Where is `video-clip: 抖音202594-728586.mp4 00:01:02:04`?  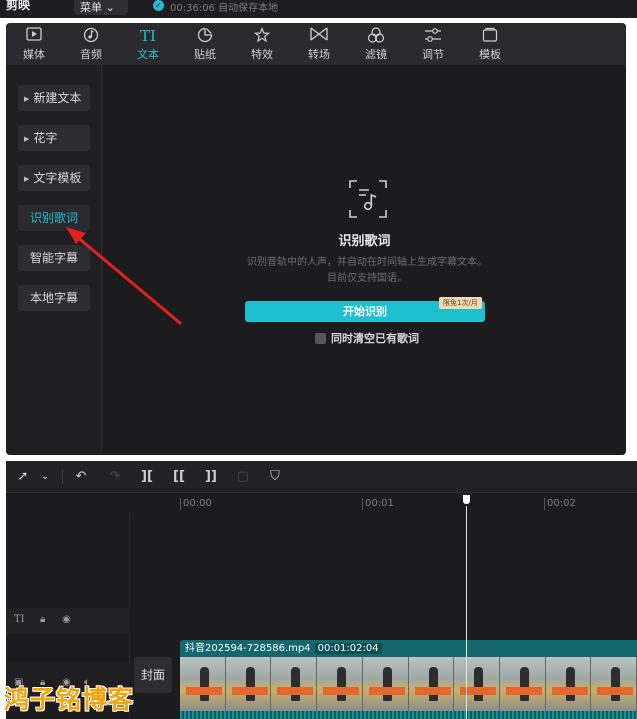 video-clip: 抖音202594-728586.mp4 00:01:02:04 is located at coordinates (408, 679).